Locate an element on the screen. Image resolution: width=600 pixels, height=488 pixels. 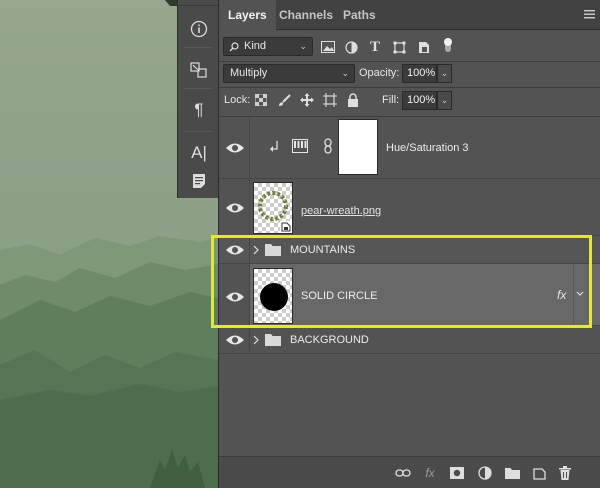
shape-filter-icon is located at coordinates (399, 47).